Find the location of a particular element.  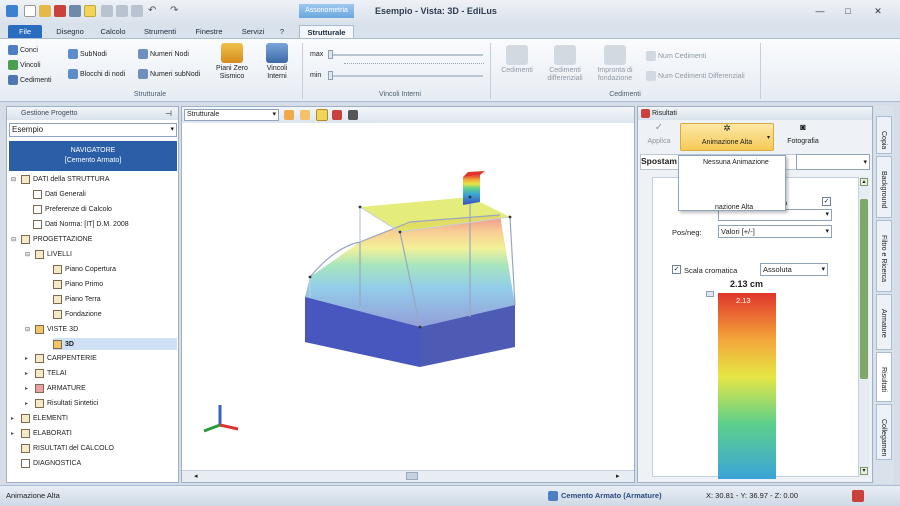

num-cedimenti-differenziali-button: Num Cedimenti Differenziali is located at coordinates (695, 76).